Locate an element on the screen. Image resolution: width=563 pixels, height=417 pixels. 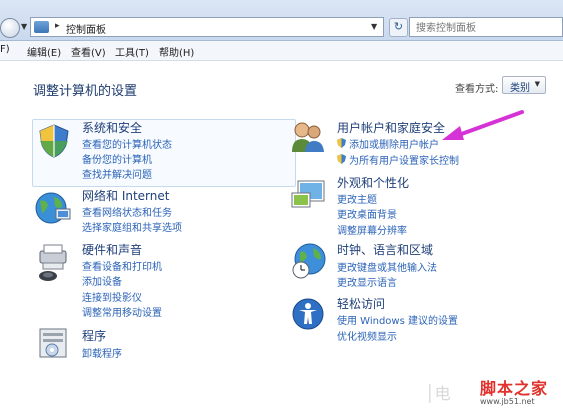
ease-of-access-icon is located at coordinates (308, 314).